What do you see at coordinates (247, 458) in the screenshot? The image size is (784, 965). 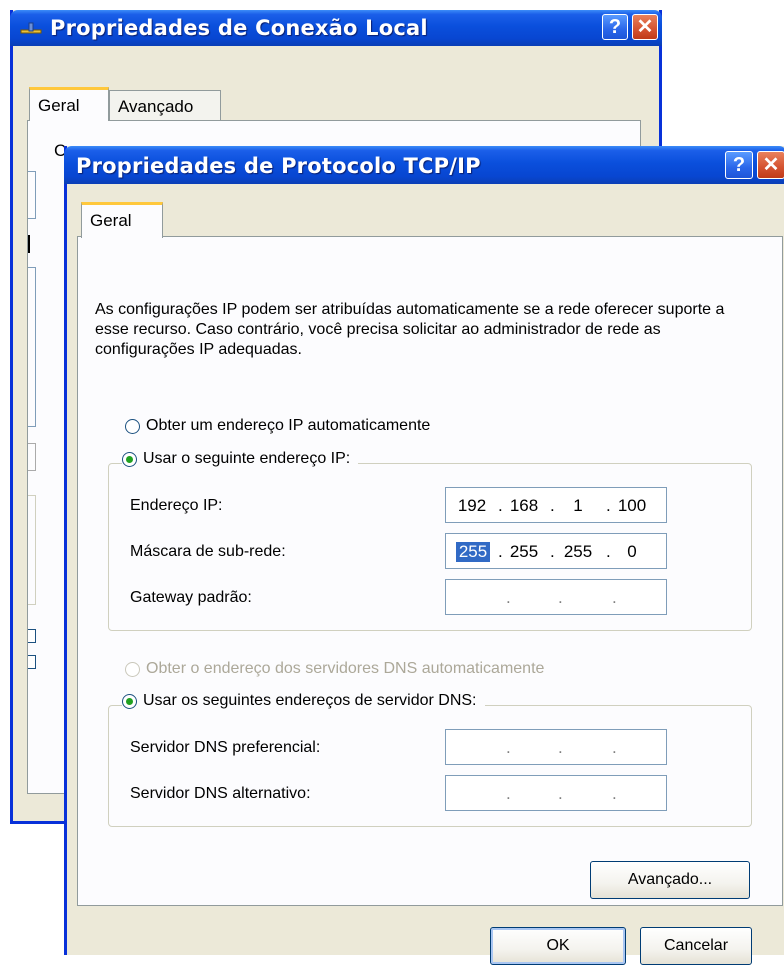 I see `ip-manual-label: Usar o seguinte endereço IP:` at bounding box center [247, 458].